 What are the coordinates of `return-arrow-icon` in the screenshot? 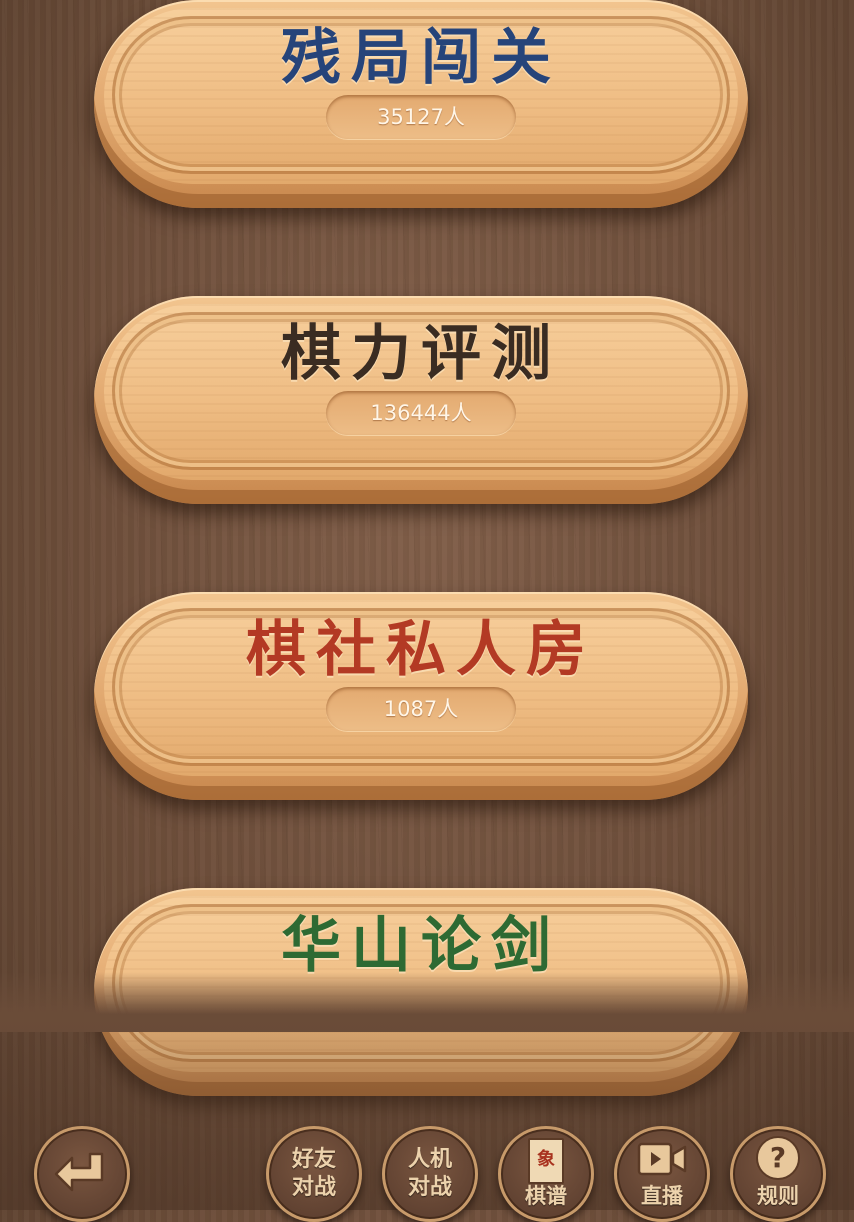 It's located at (79, 1172).